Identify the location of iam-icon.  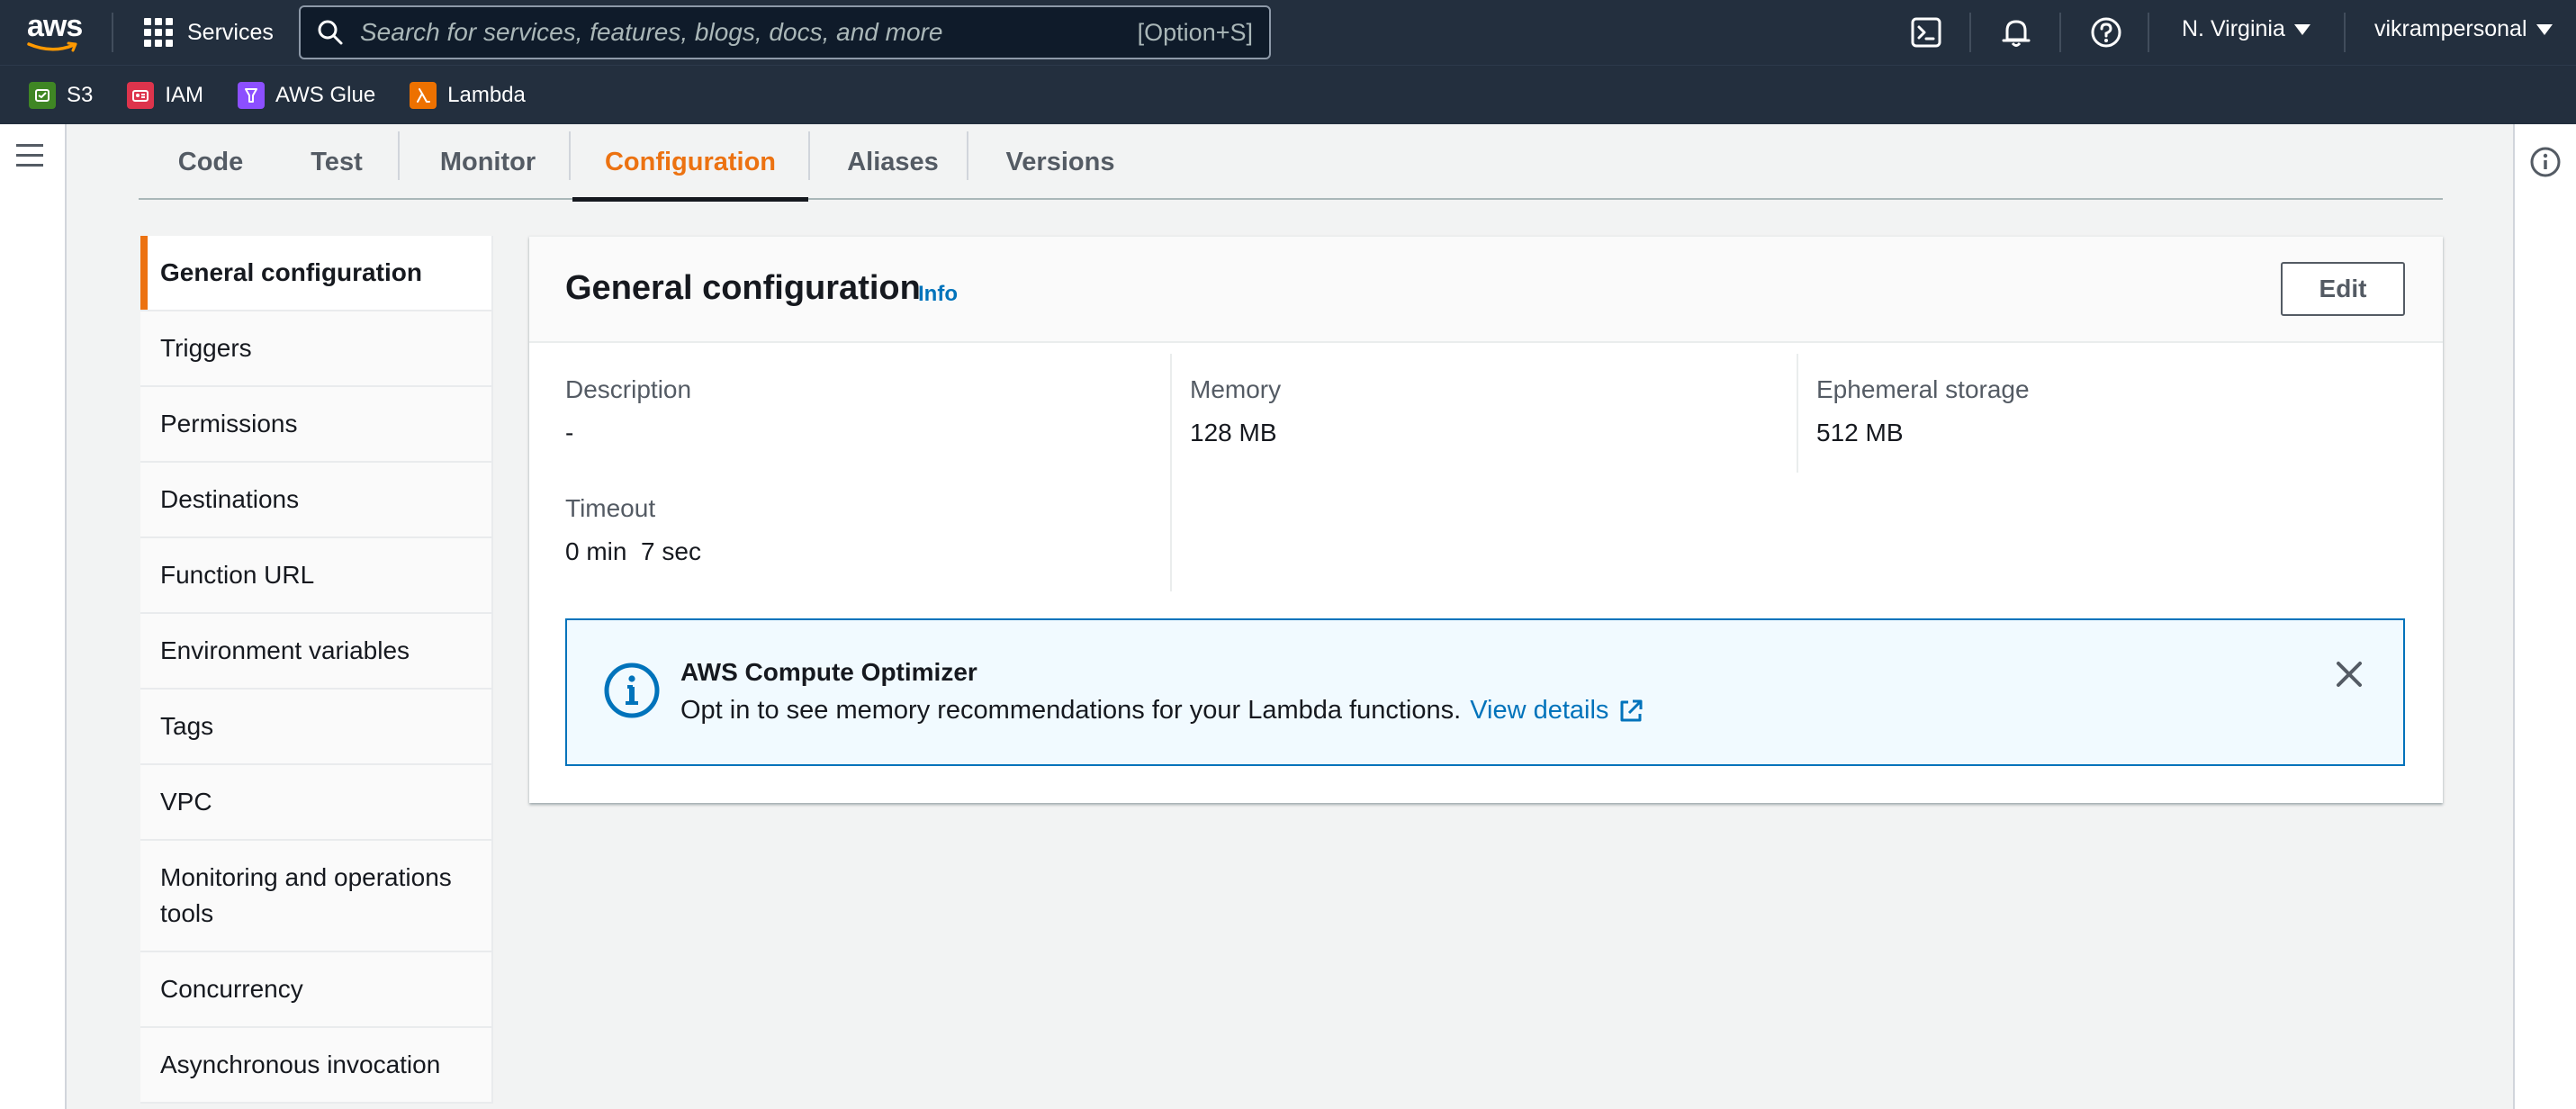
(141, 95).